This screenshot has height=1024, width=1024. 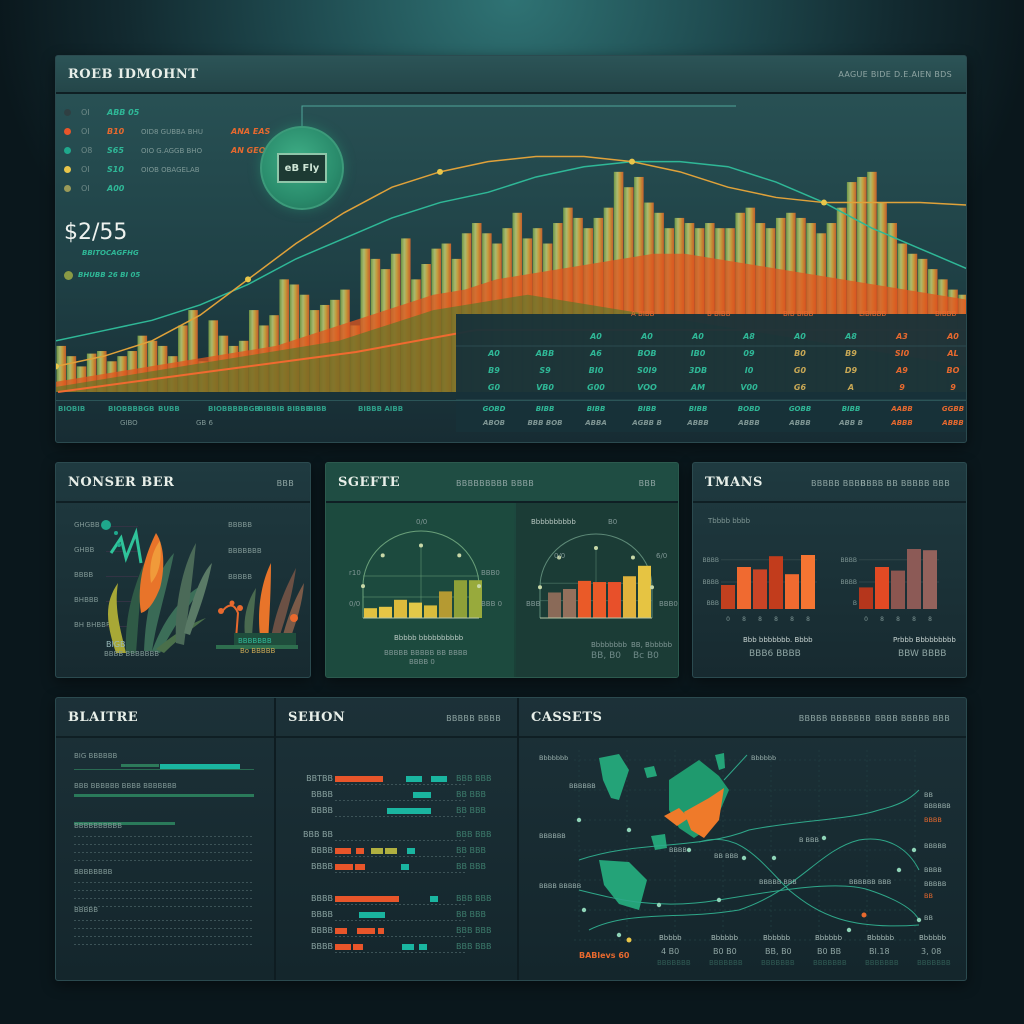 What do you see at coordinates (953, 409) in the screenshot?
I see `grid-footer: GGBB` at bounding box center [953, 409].